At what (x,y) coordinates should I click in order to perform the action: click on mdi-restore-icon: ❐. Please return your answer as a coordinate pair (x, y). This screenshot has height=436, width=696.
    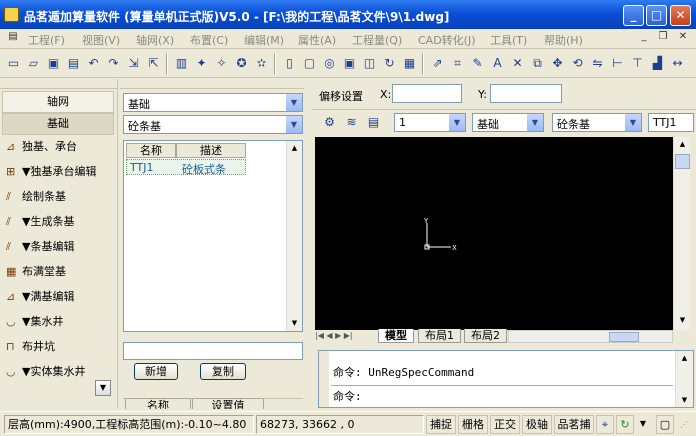
    Looking at the image, I should click on (663, 38).